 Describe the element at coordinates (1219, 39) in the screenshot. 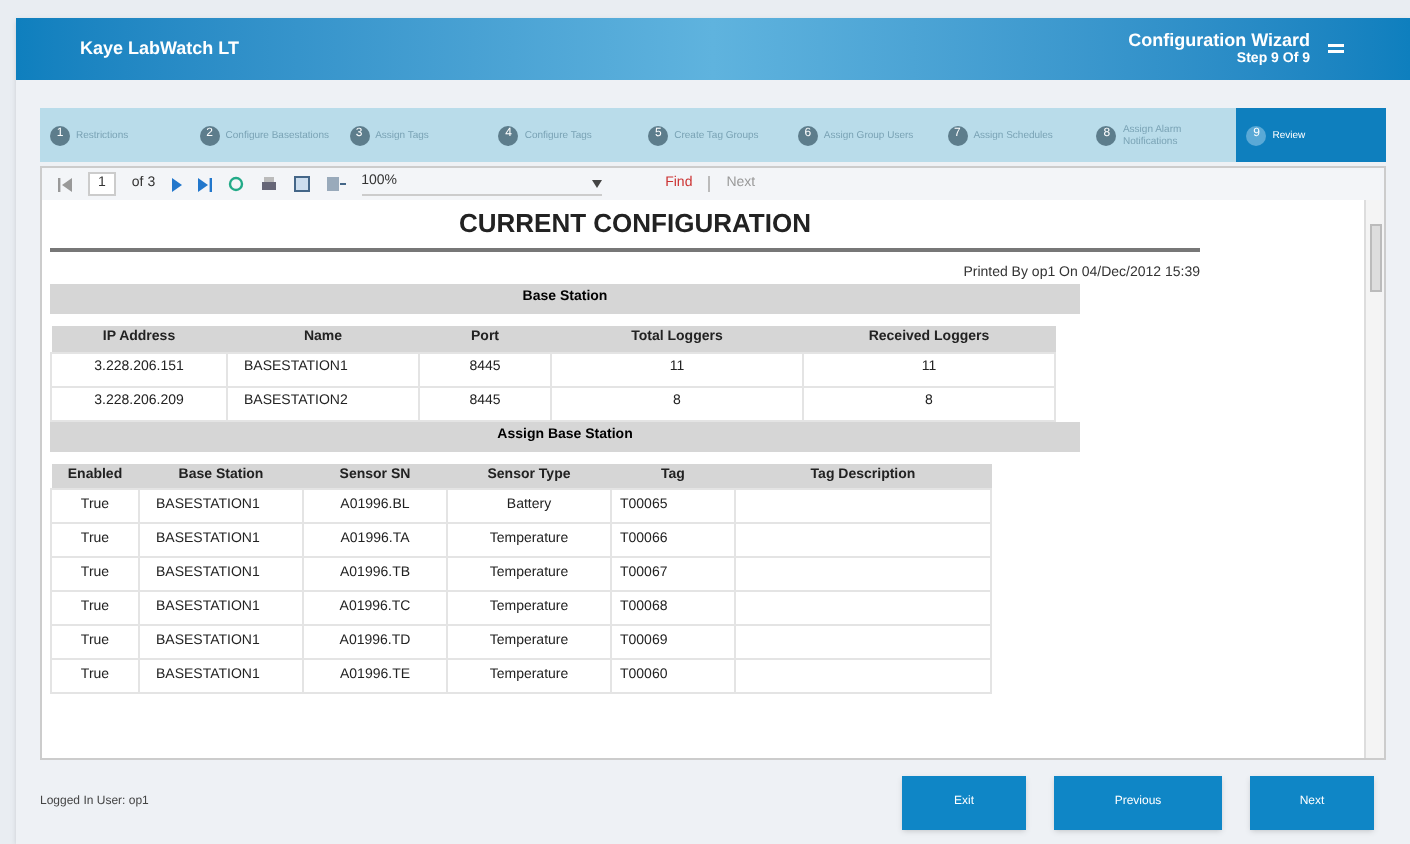

I see `wizard-title: Configuration Wizard` at that location.